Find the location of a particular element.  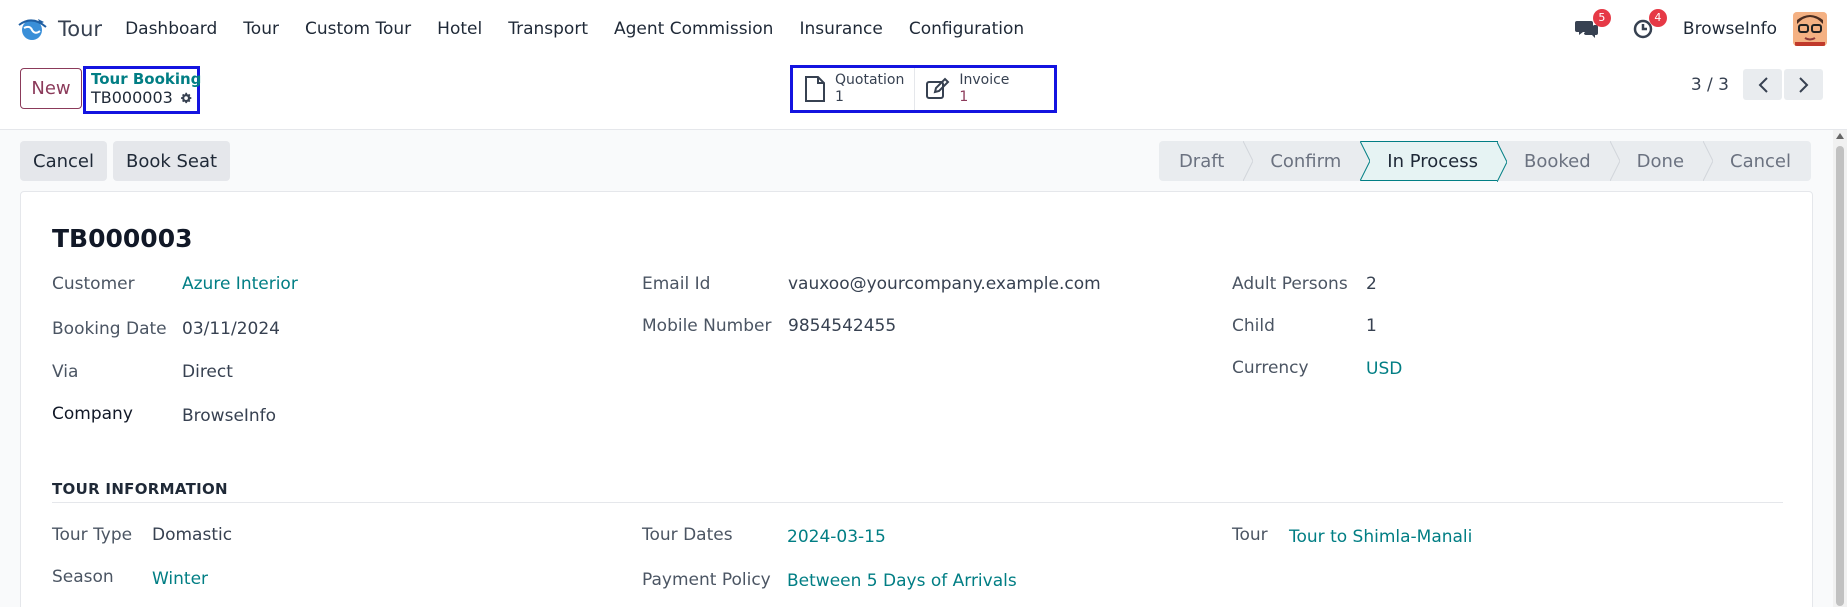

quotation-smart-button: Quotation 1 is located at coordinates (853, 89).